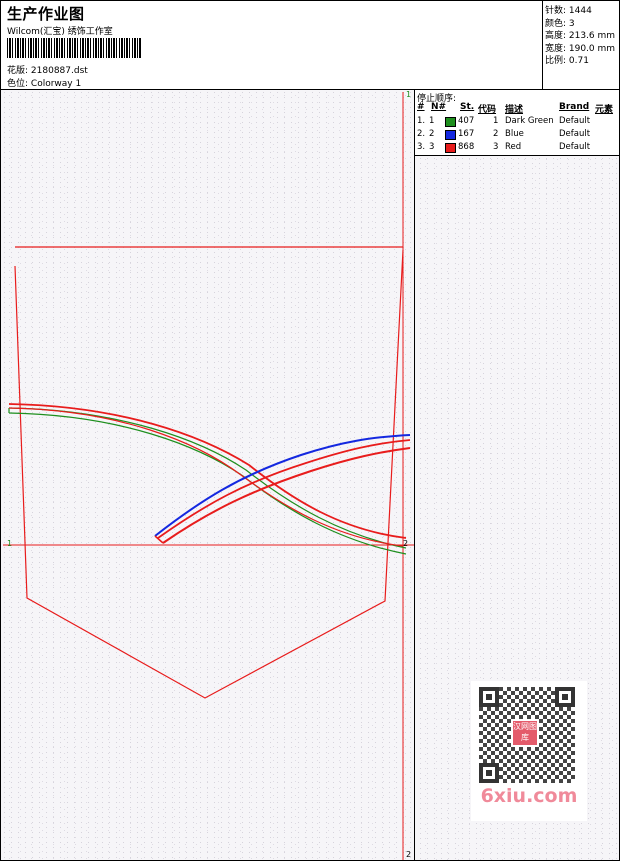  Describe the element at coordinates (496, 147) in the screenshot. I see `row-code: 3` at that location.